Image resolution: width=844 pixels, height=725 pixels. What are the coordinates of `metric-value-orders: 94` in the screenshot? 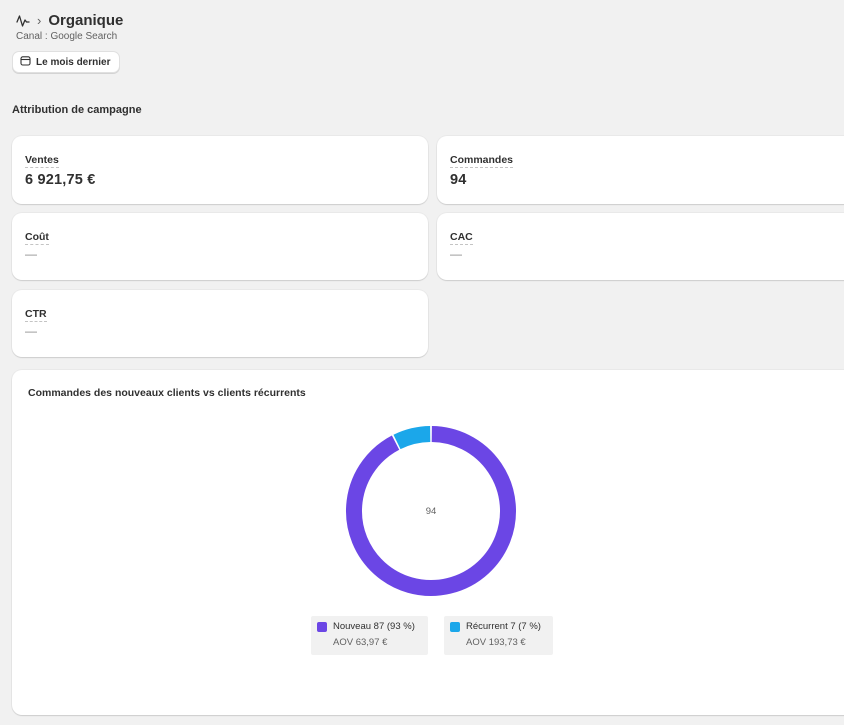 It's located at (458, 180).